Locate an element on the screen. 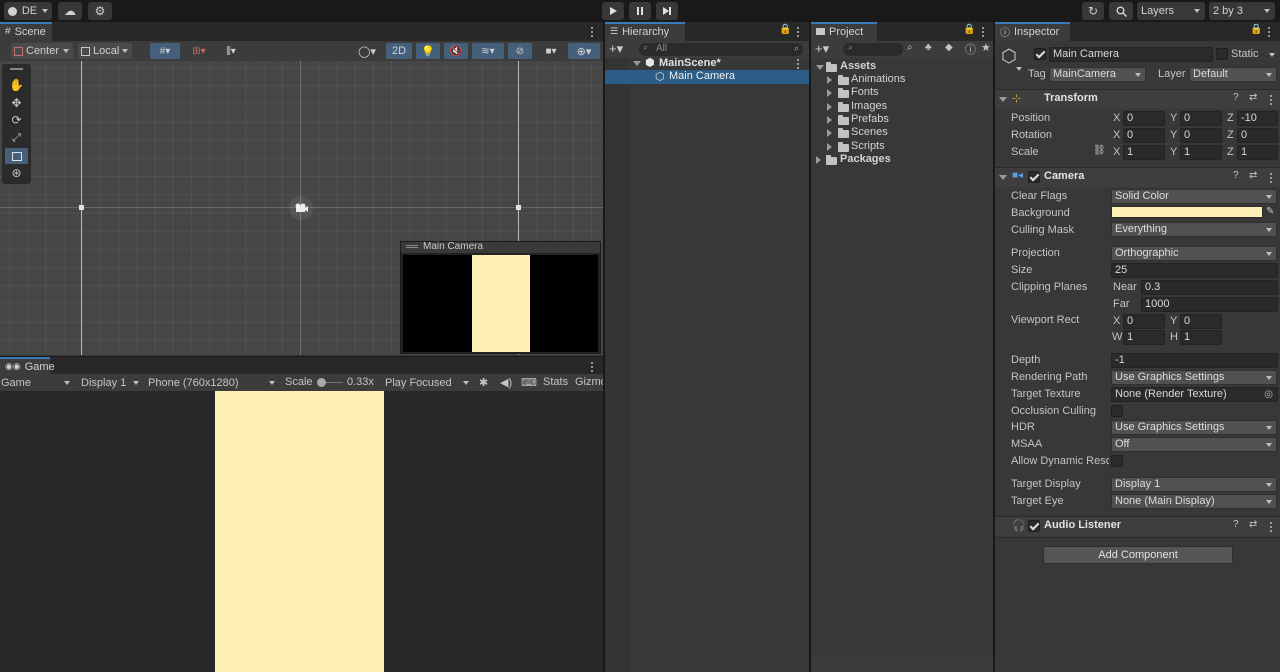 The image size is (1280, 672). scale-slider-thumb is located at coordinates (321, 382).